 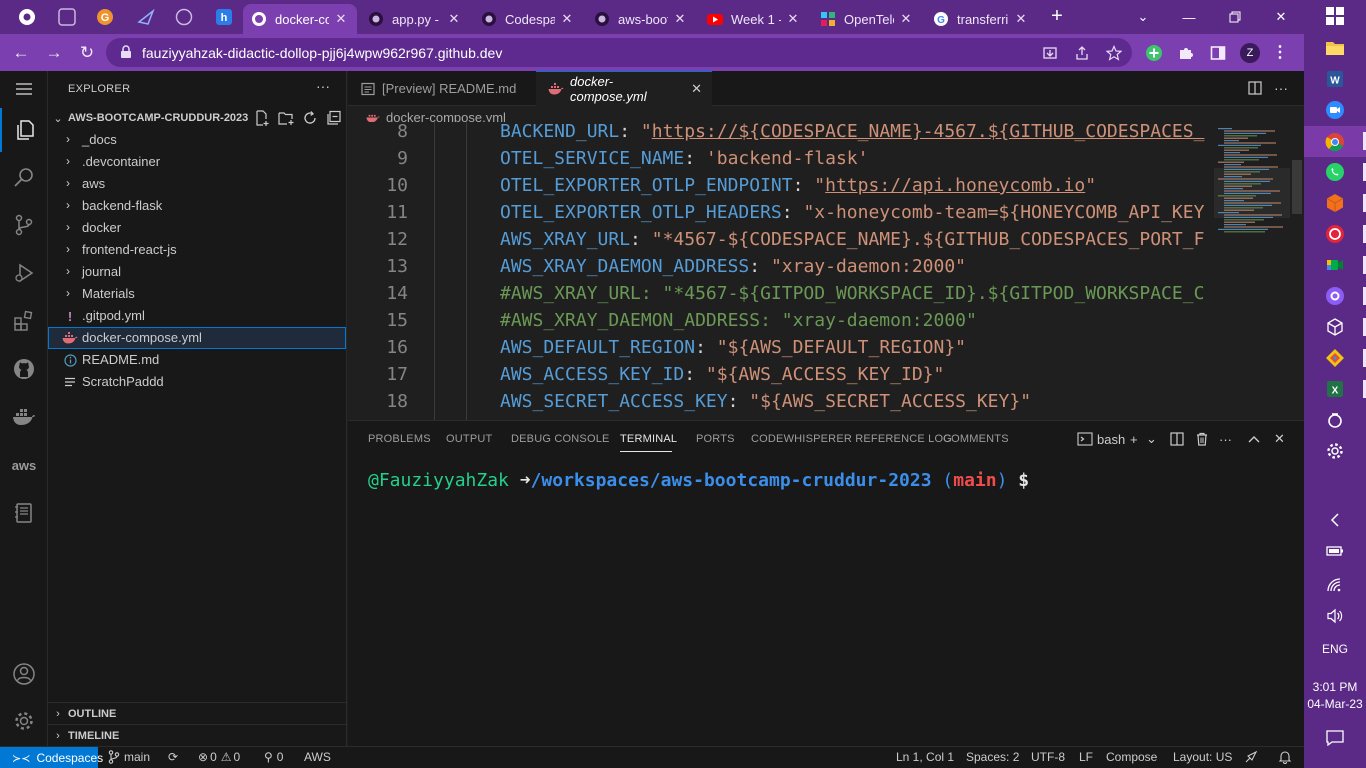 What do you see at coordinates (24, 721) in the screenshot?
I see `settings-gear-icon` at bounding box center [24, 721].